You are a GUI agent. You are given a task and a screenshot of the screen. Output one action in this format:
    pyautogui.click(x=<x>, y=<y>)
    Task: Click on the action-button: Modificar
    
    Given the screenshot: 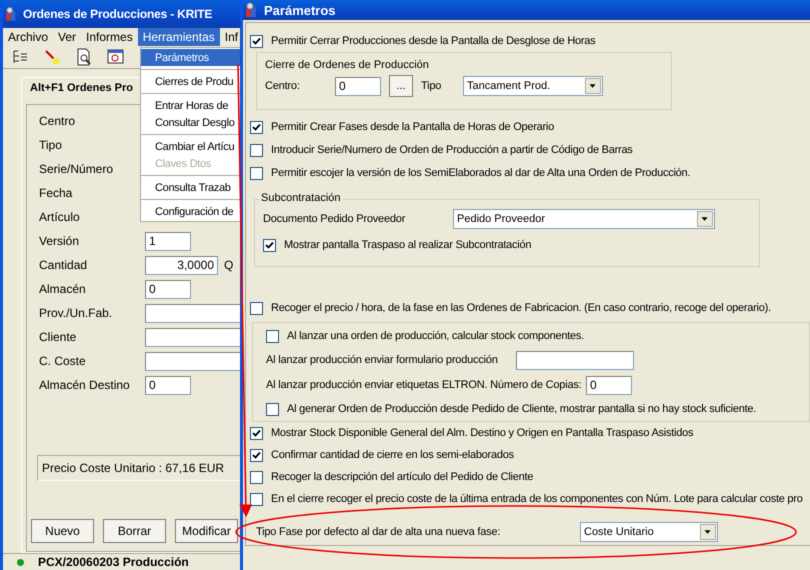 What is the action you would take?
    pyautogui.click(x=206, y=531)
    